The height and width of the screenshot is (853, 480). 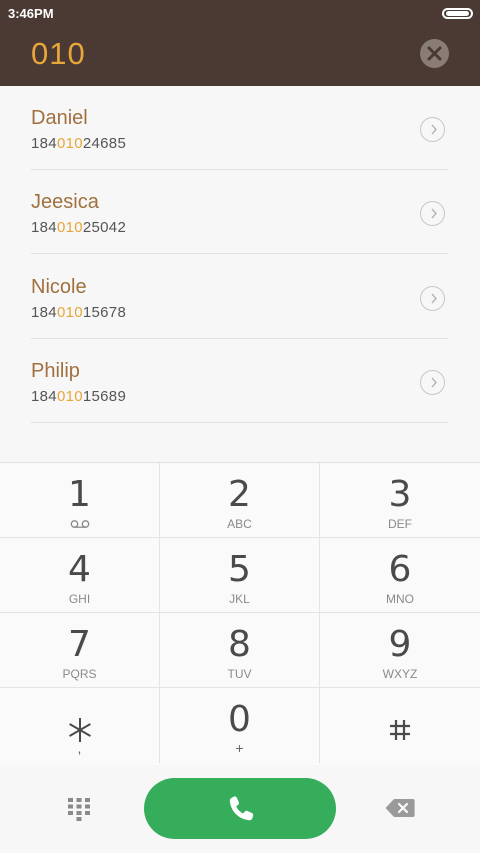 What do you see at coordinates (239, 212) in the screenshot?
I see `contact-row: Jeesica 18401025042` at bounding box center [239, 212].